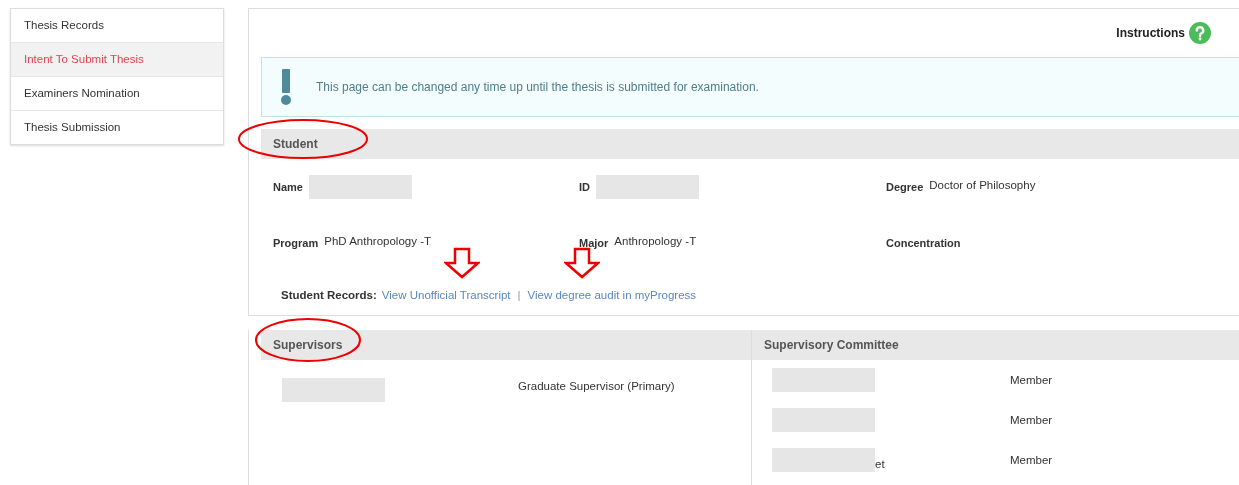 This screenshot has width=1239, height=485. What do you see at coordinates (117, 127) in the screenshot?
I see `sidebar-item: Thesis Submission` at bounding box center [117, 127].